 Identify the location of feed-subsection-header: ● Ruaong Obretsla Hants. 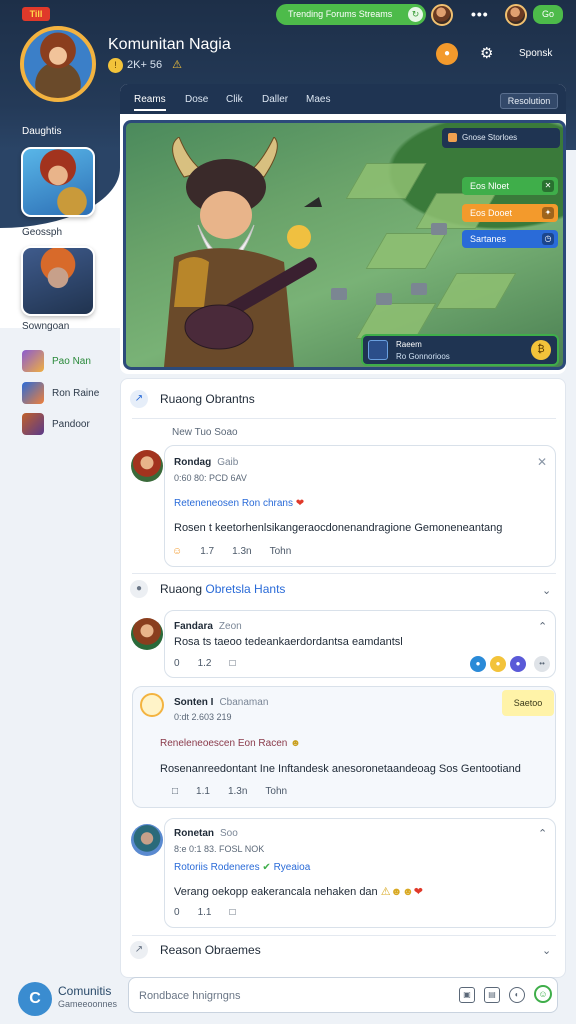
(207, 589).